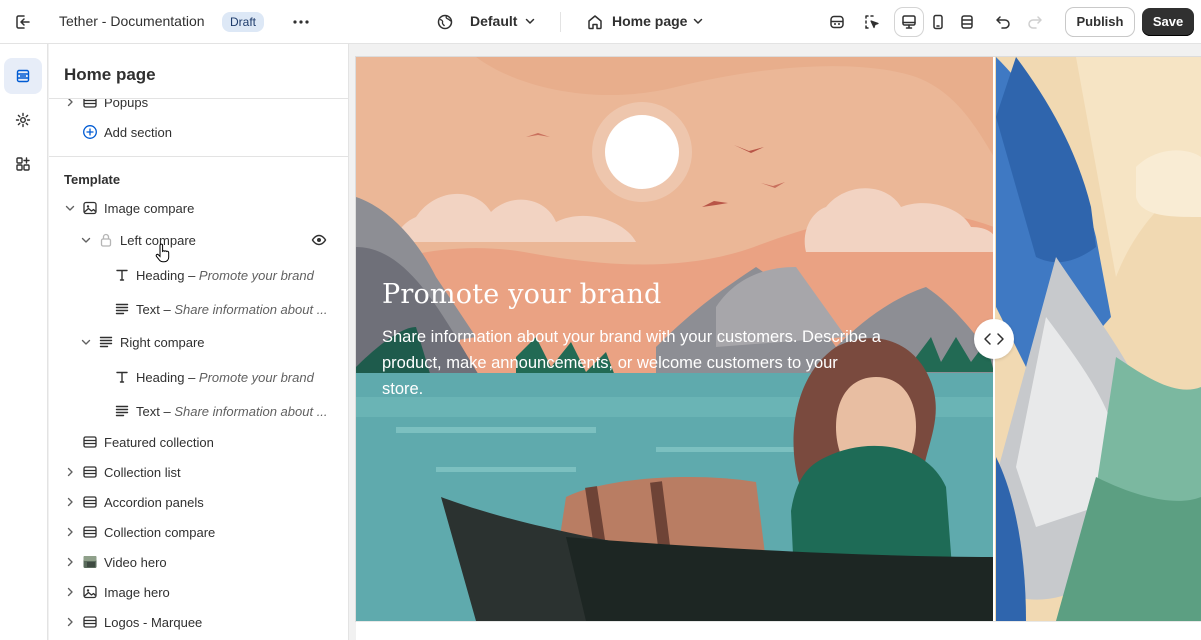 The width and height of the screenshot is (1201, 640). I want to click on settings-gear-icon, so click(23, 120).